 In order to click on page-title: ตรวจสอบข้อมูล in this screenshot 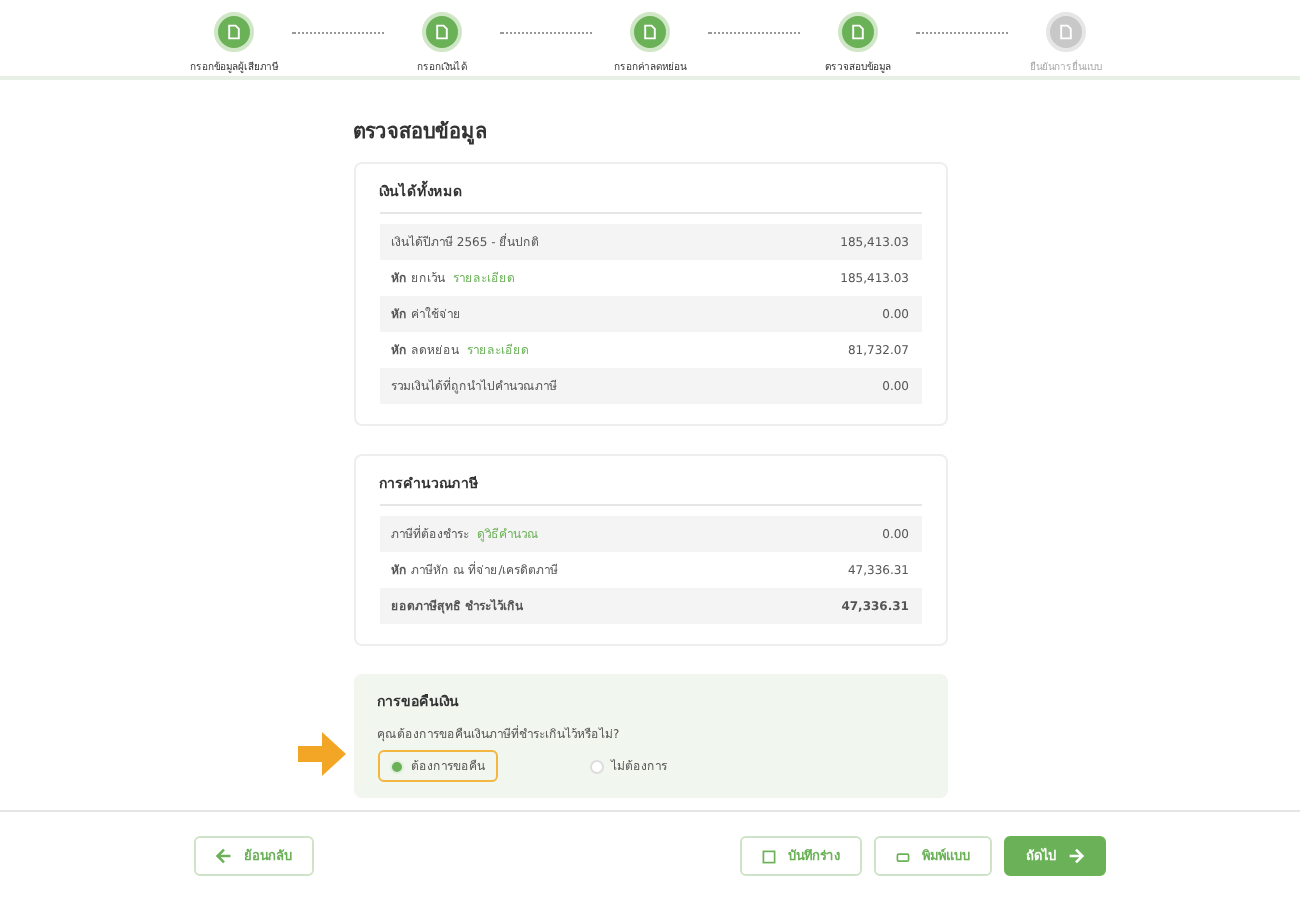, I will do `click(421, 132)`.